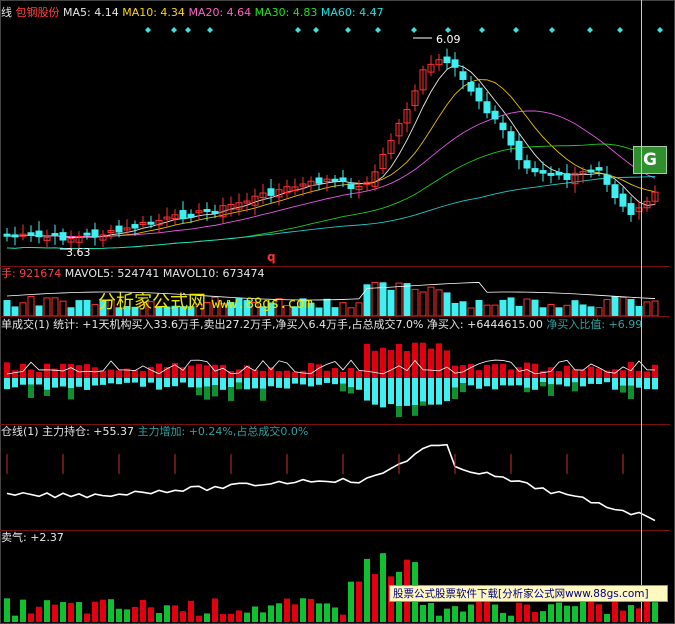 The width and height of the screenshot is (675, 624). Describe the element at coordinates (271, 257) in the screenshot. I see `marker-q: q` at that location.